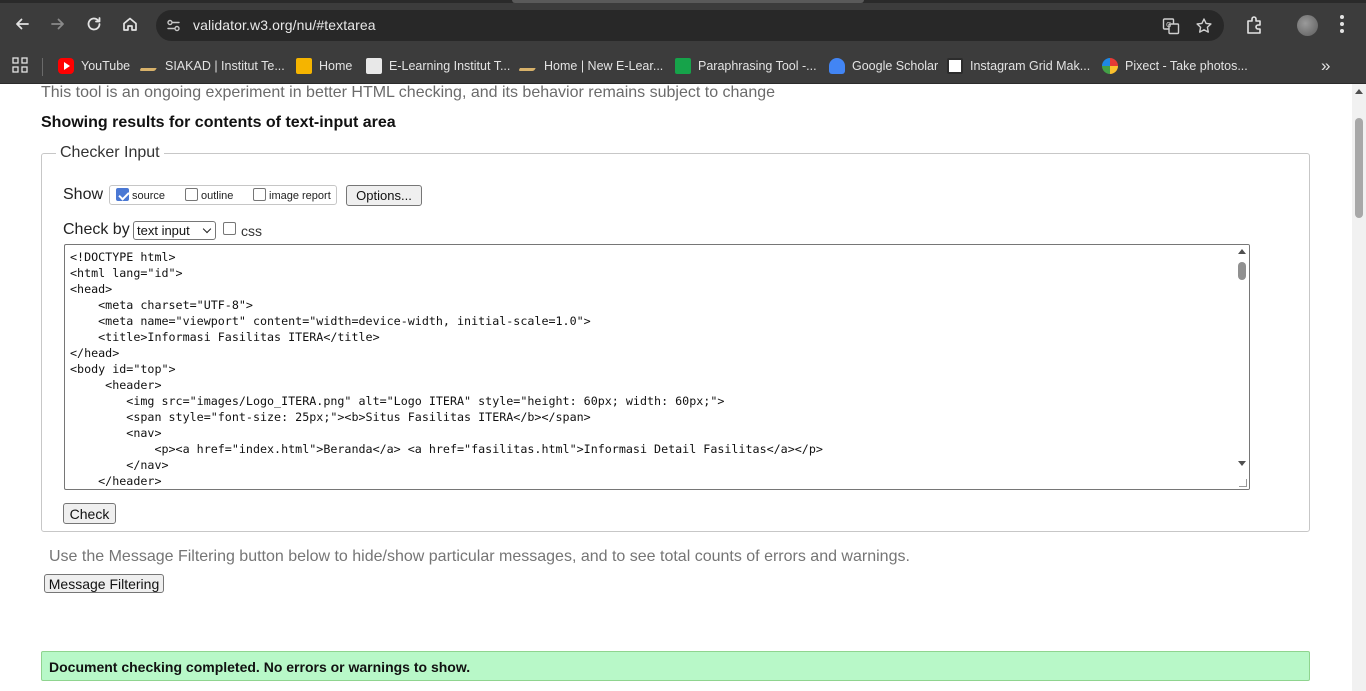 This screenshot has height=691, width=1366. Describe the element at coordinates (110, 152) in the screenshot. I see `checker-legend: Checker Input` at that location.